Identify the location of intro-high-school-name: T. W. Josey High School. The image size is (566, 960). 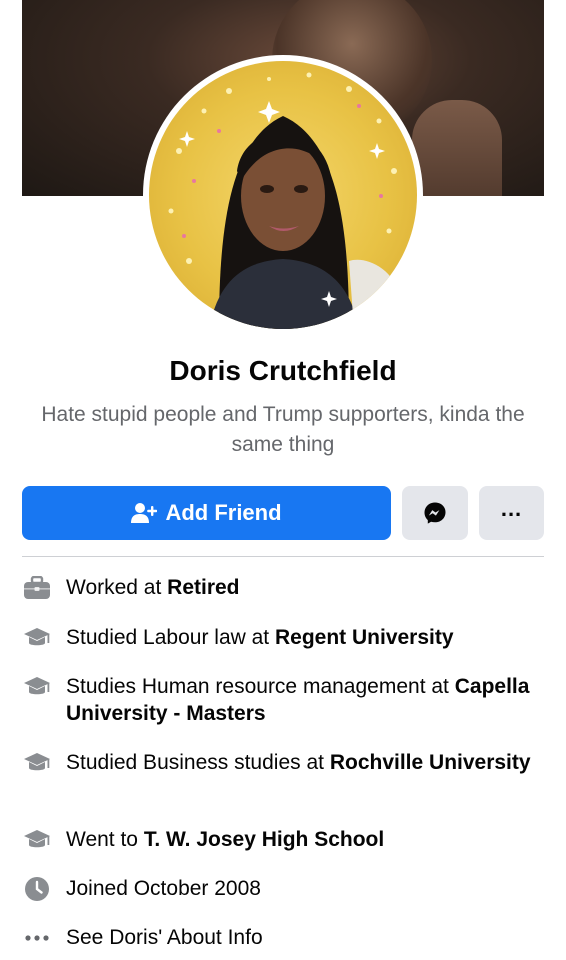
(264, 839).